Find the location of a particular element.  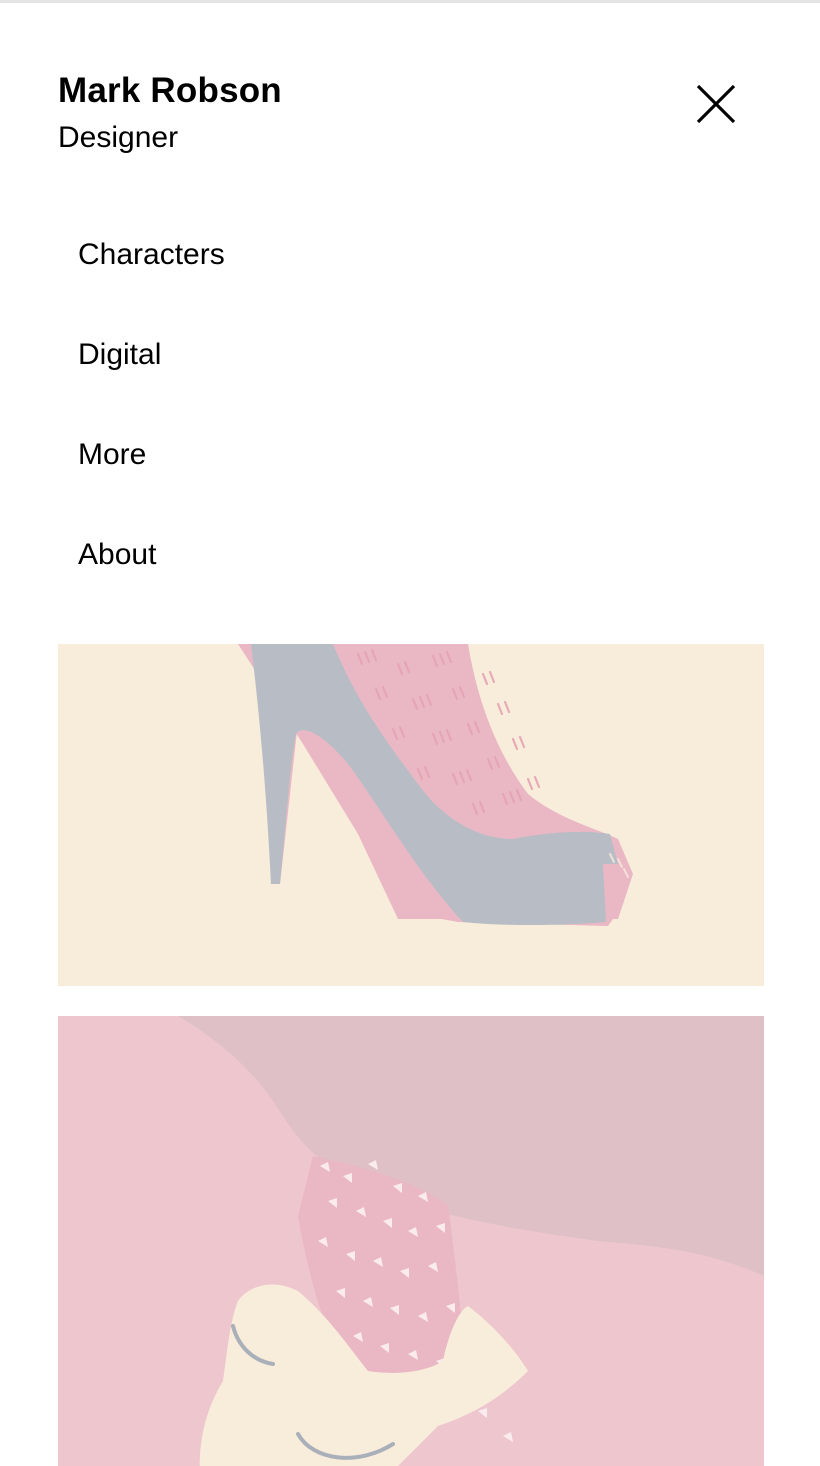

close-menu-button is located at coordinates (716, 104).